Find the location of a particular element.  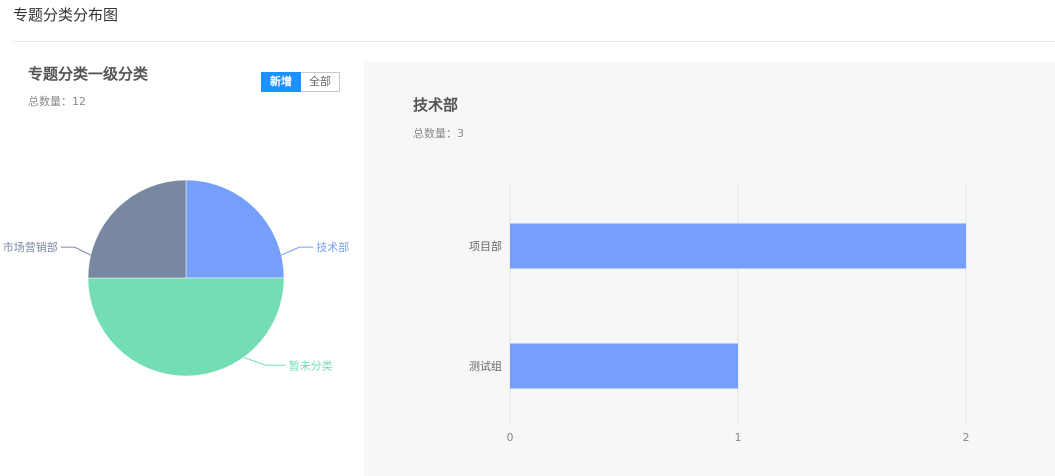

page-title: 专题分类分布图 is located at coordinates (66, 15).